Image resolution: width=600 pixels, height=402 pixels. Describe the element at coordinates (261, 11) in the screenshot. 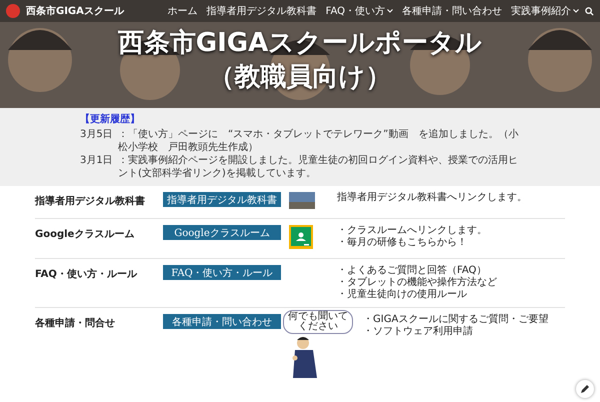

I see `nav-link: 指導者用デジタル教科書` at that location.